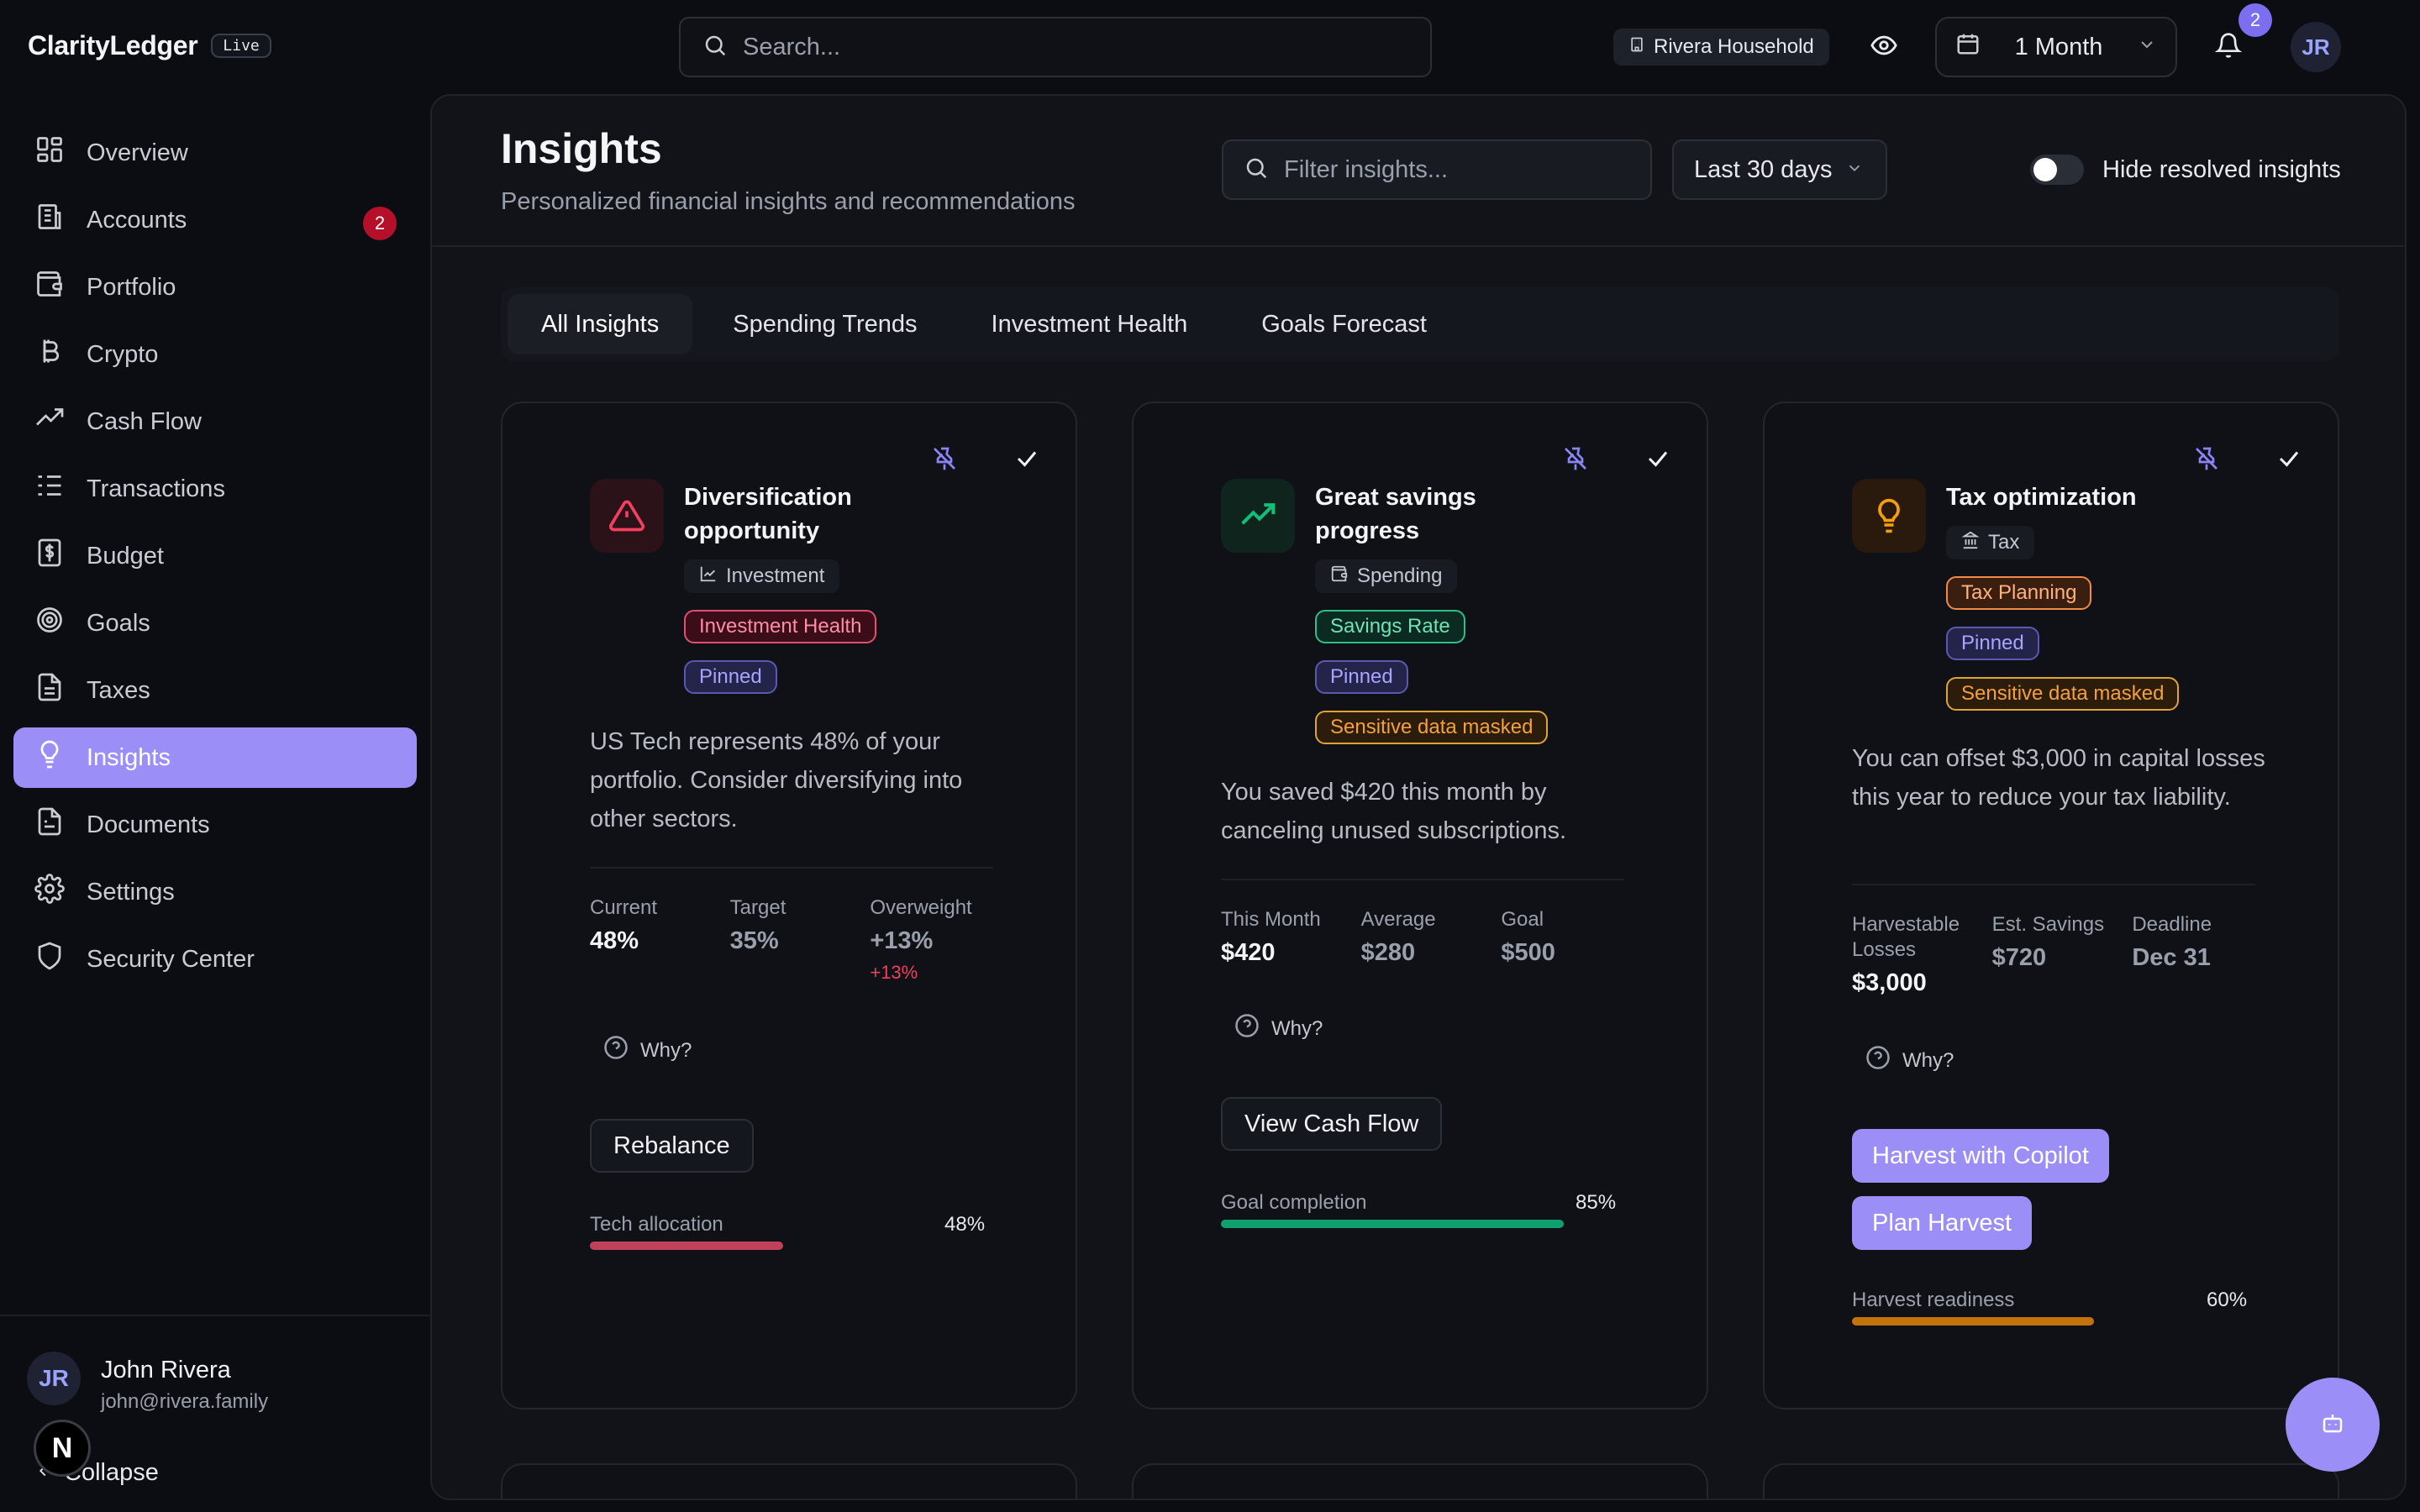 Image resolution: width=2420 pixels, height=1512 pixels. Describe the element at coordinates (1460, 169) in the screenshot. I see `filter-input` at that location.